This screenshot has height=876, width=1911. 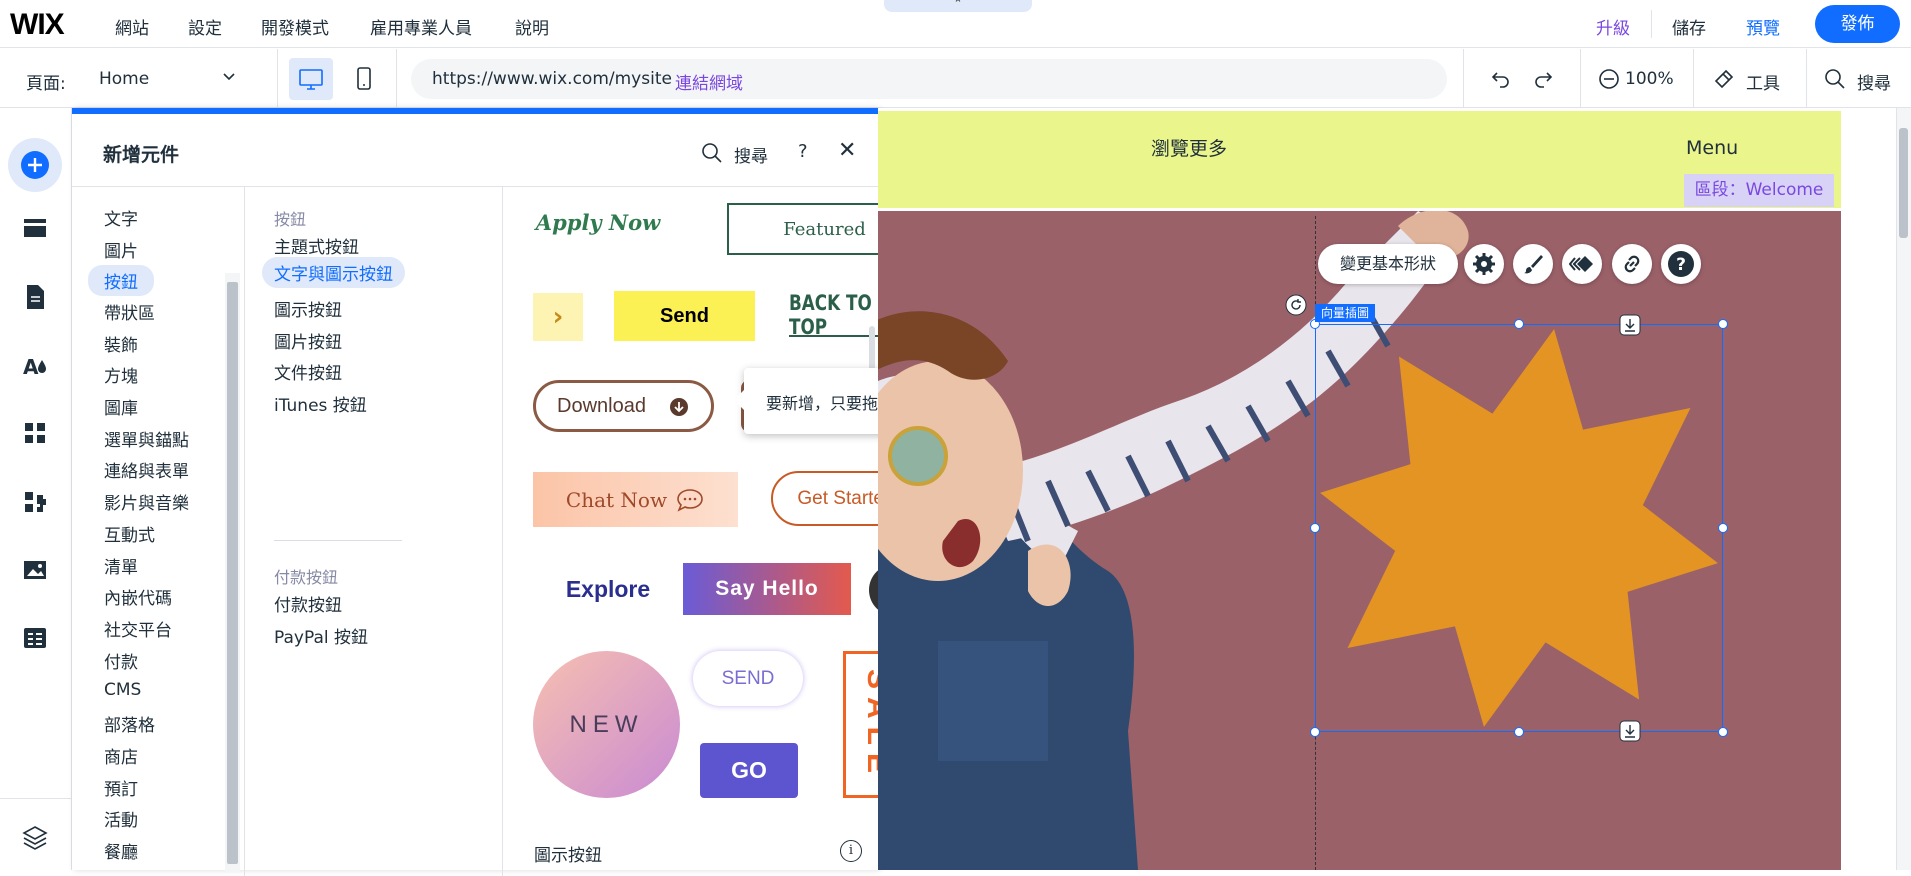 I want to click on back-to-top-button-preset: BACK TO TOP, so click(x=833, y=315).